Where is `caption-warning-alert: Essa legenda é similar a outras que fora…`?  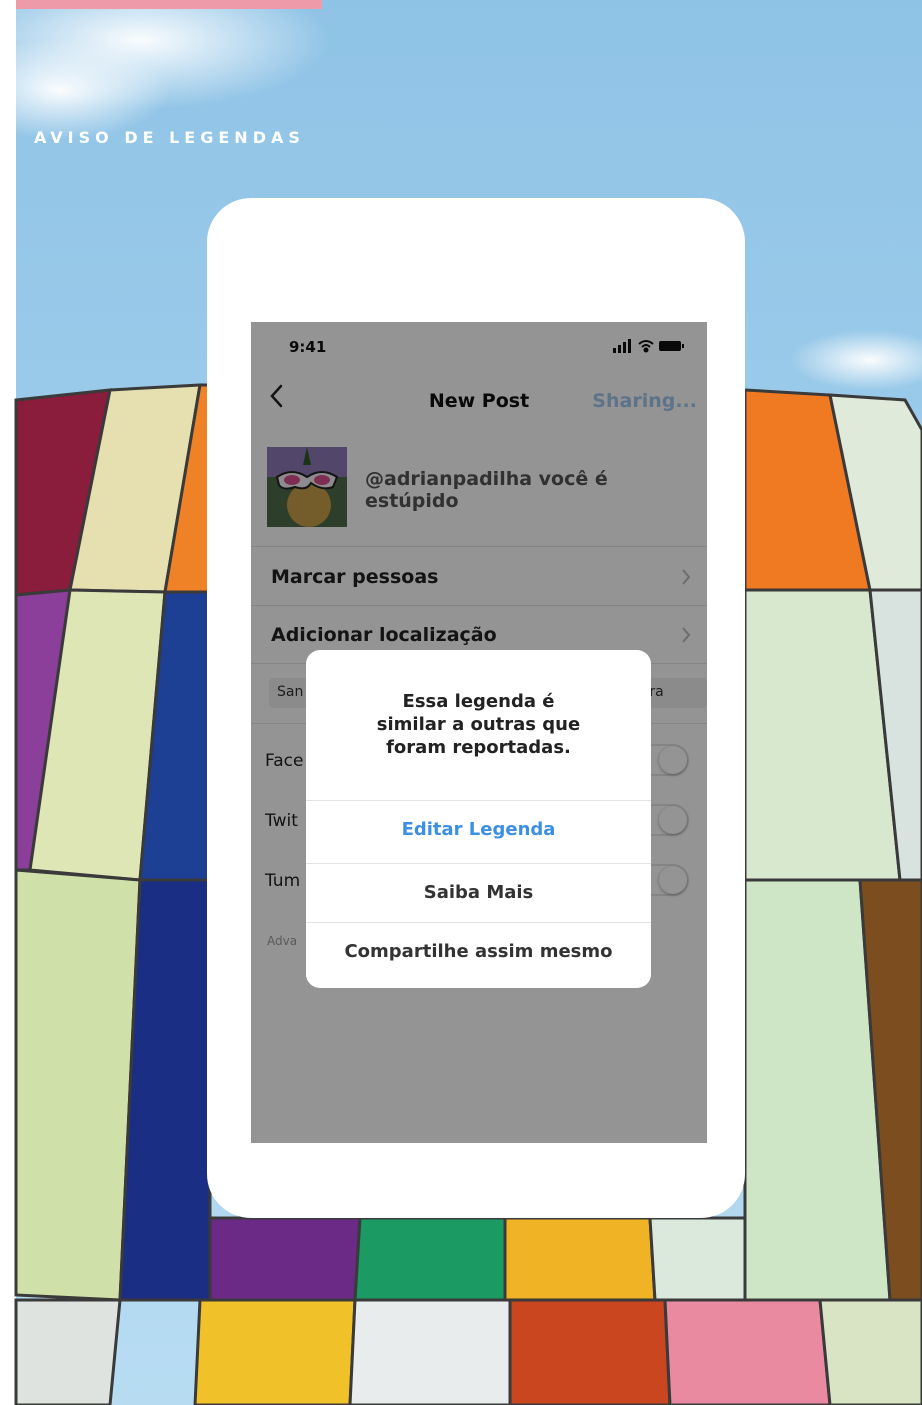
caption-warning-alert: Essa legenda é similar a outras que fora… is located at coordinates (478, 819).